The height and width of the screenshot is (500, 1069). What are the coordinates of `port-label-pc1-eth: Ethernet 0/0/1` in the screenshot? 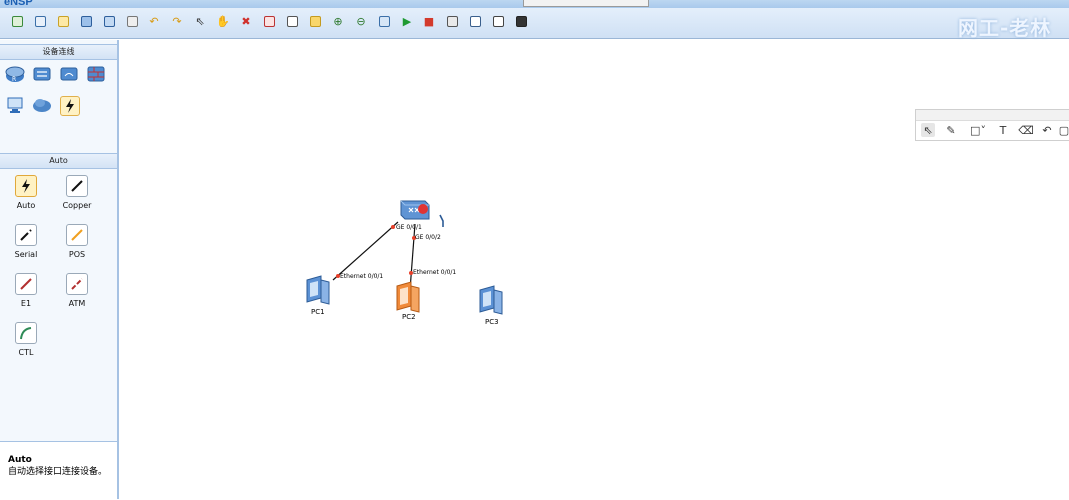 It's located at (362, 276).